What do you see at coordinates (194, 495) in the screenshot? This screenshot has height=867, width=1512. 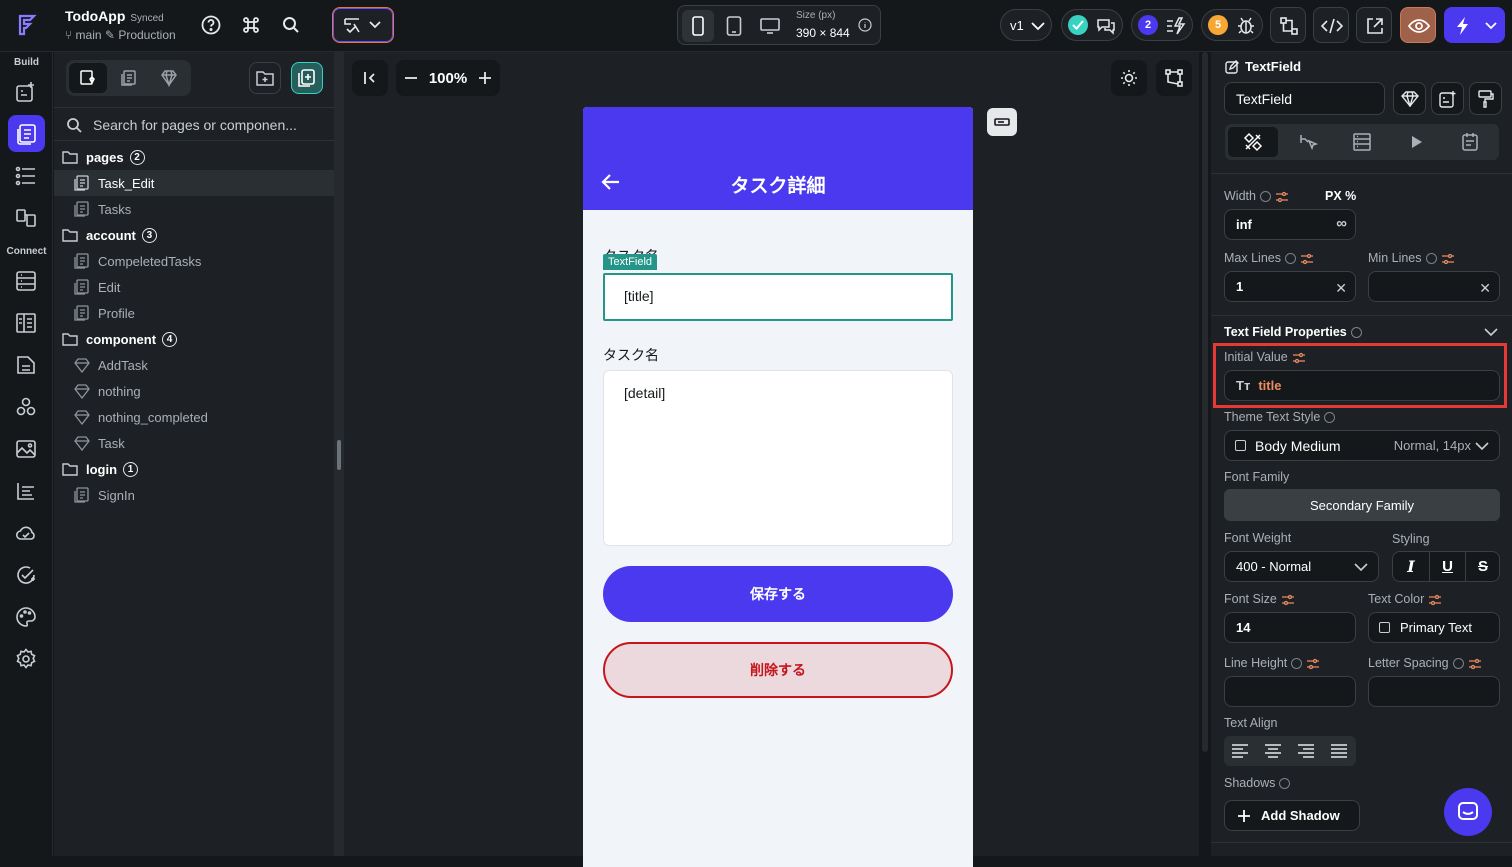 I see `page-item-signin: SignIn` at bounding box center [194, 495].